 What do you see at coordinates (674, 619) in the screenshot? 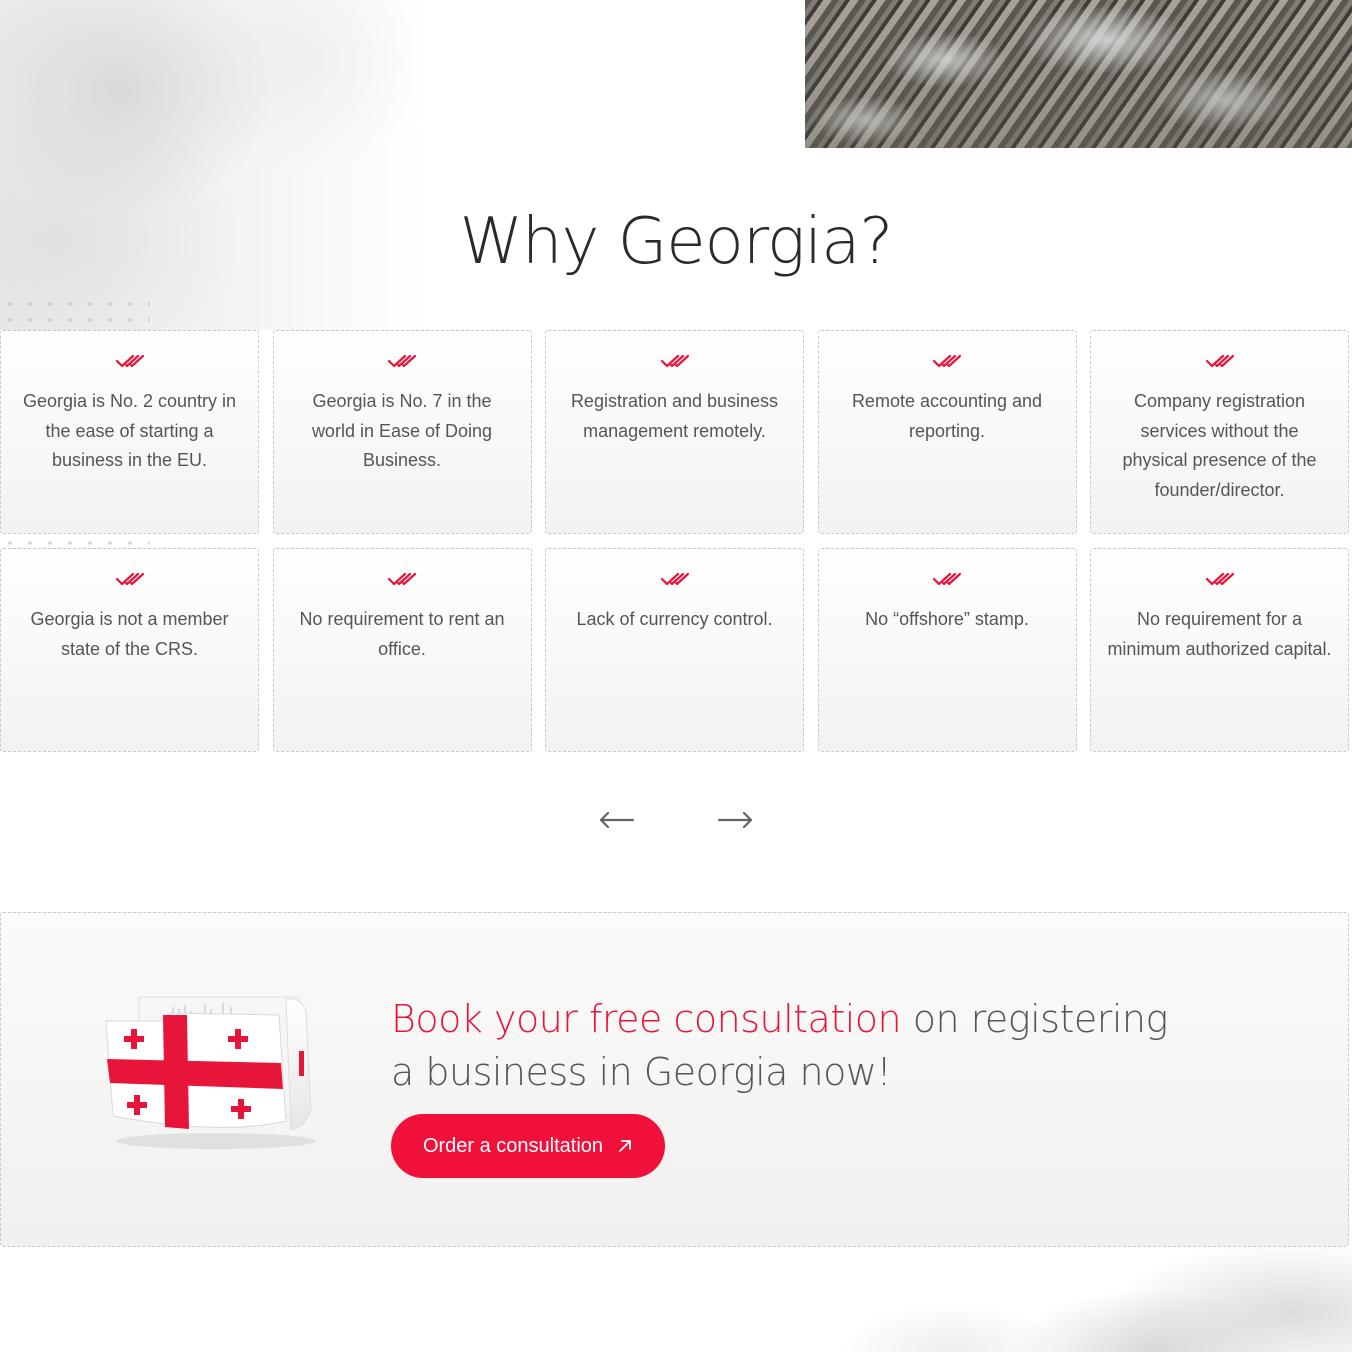
I see `advantage-text: Lack of currency control.` at bounding box center [674, 619].